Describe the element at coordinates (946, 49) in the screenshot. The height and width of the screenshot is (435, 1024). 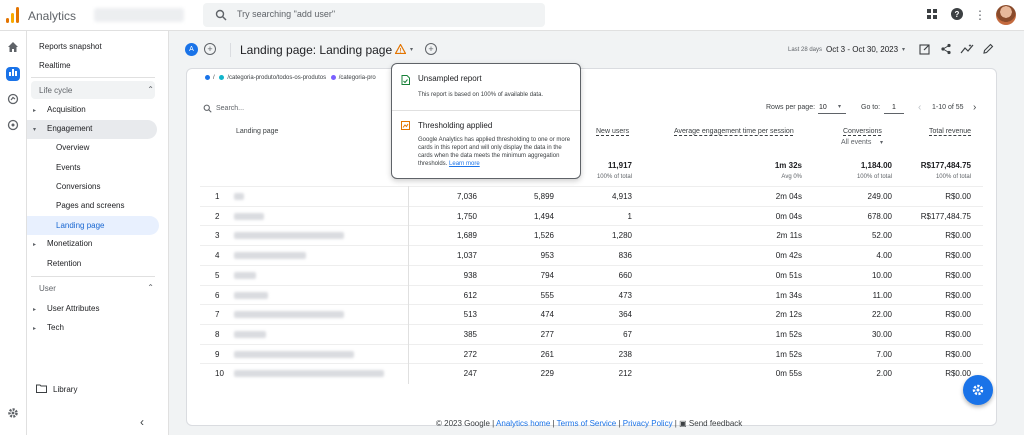
I see `share-icon` at that location.